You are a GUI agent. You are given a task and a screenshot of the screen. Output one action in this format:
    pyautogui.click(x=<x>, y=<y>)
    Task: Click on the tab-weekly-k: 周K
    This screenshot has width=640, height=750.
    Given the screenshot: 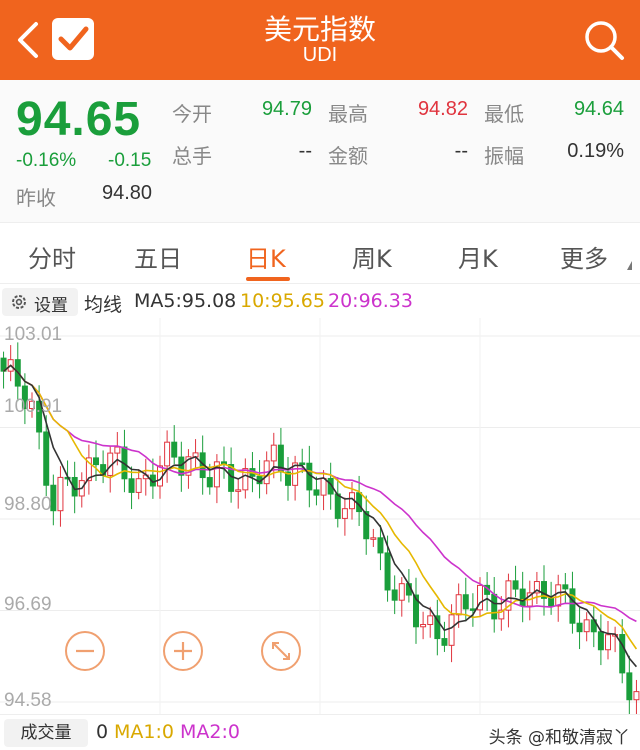 What is the action you would take?
    pyautogui.click(x=372, y=256)
    